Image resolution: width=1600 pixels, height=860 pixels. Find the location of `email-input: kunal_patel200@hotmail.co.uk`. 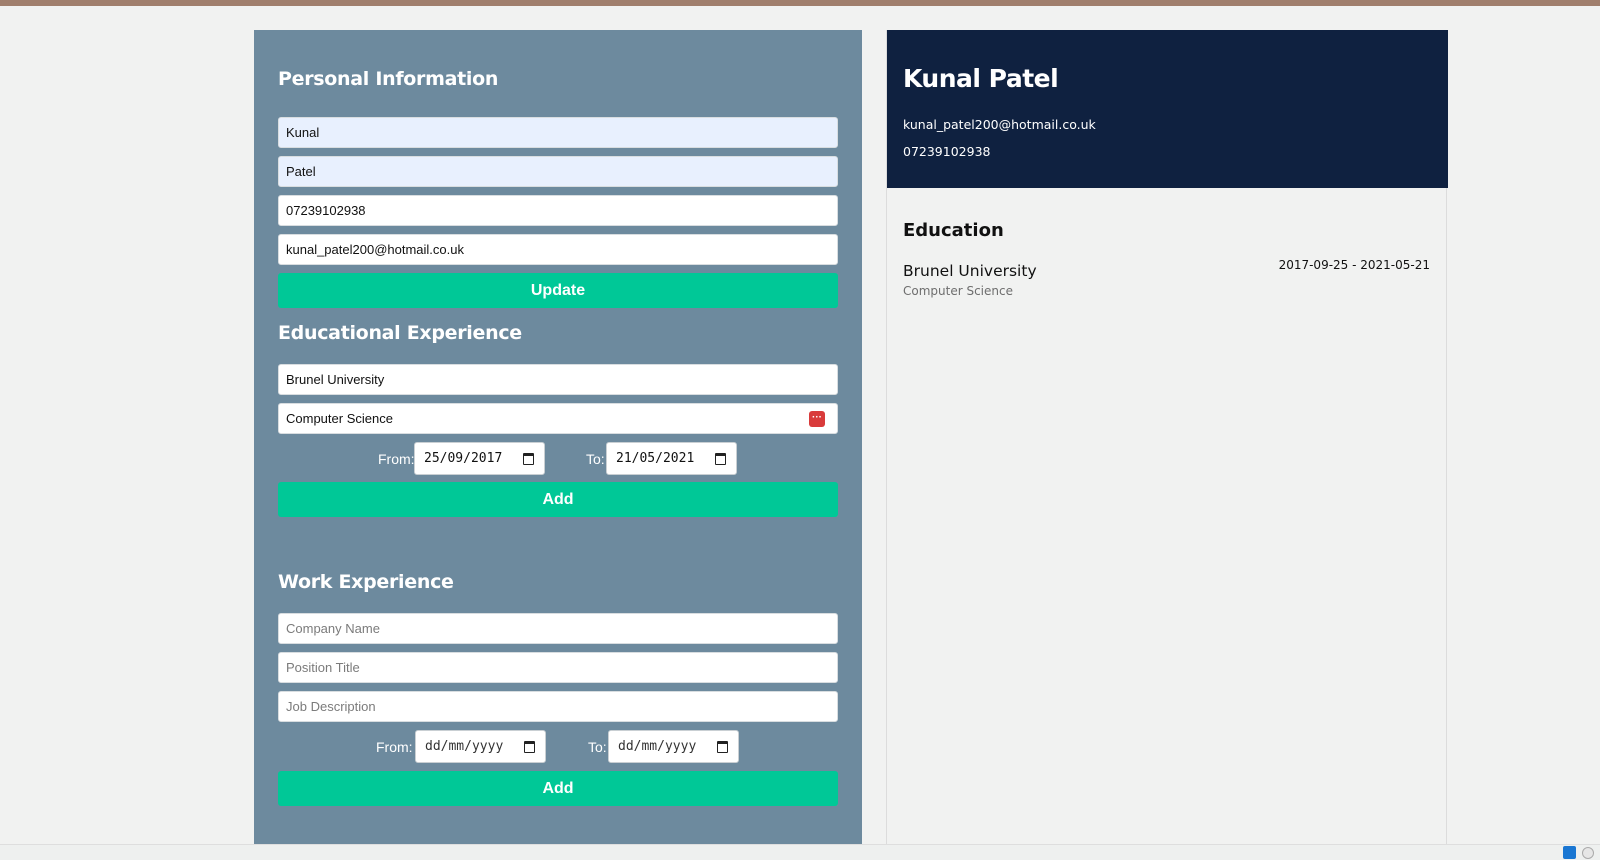

email-input: kunal_patel200@hotmail.co.uk is located at coordinates (558, 249).